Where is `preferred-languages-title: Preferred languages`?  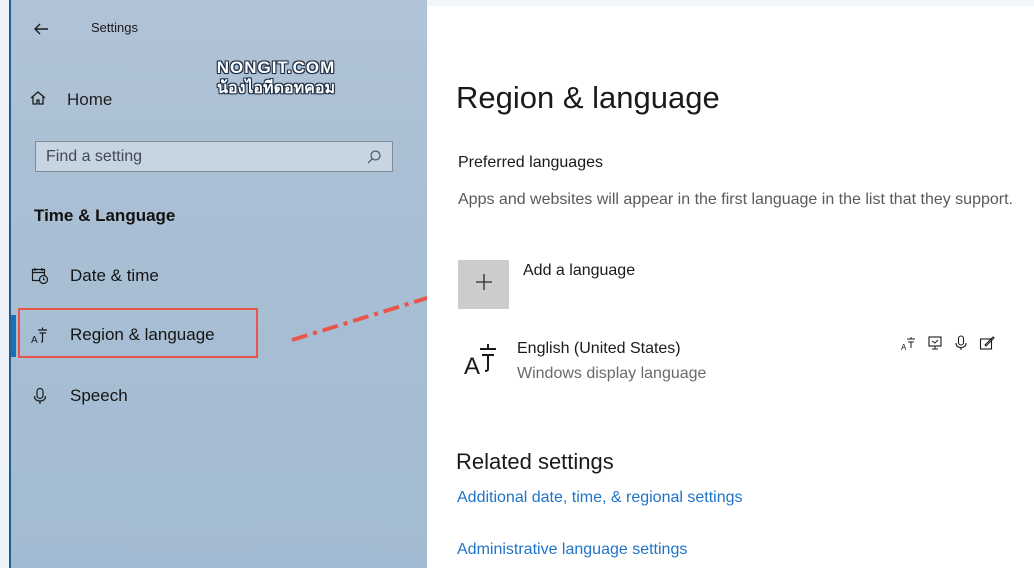 preferred-languages-title: Preferred languages is located at coordinates (530, 162).